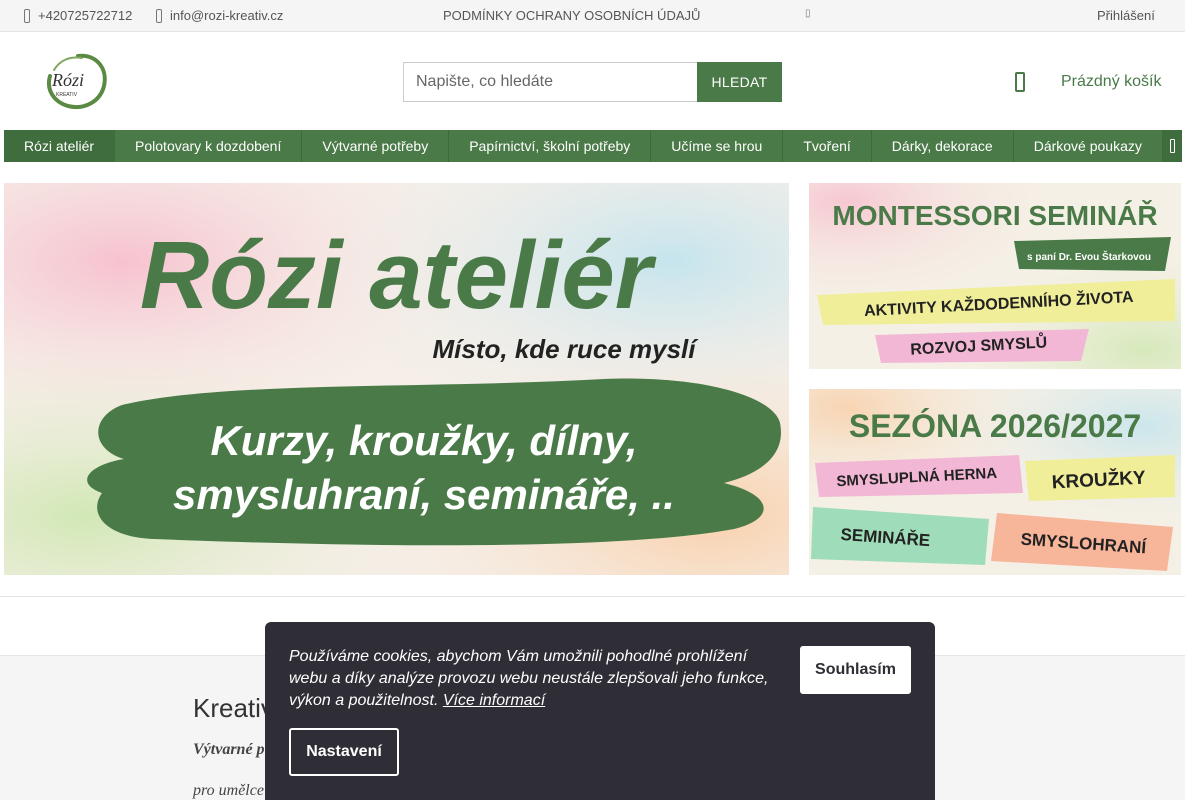 The width and height of the screenshot is (1200, 800). What do you see at coordinates (994, 215) in the screenshot?
I see `montessori-title: MONTESSORI SEMINÁŘ` at bounding box center [994, 215].